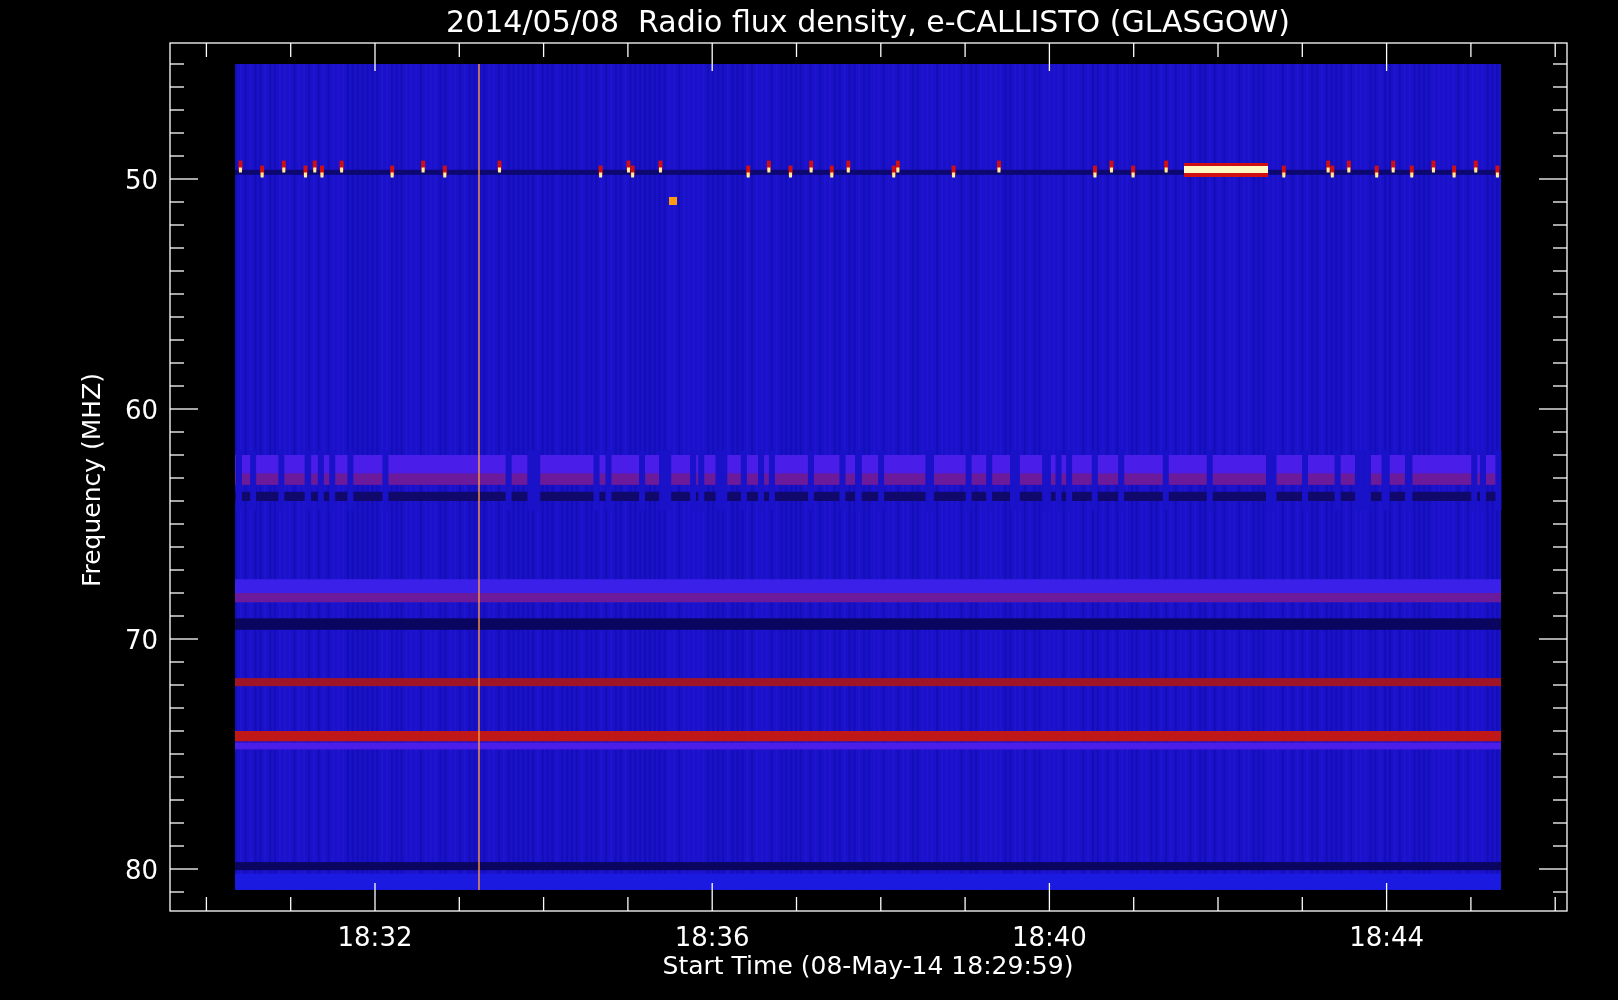 The image size is (1618, 1000). What do you see at coordinates (375, 937) in the screenshot?
I see `tick-label: 18:32` at bounding box center [375, 937].